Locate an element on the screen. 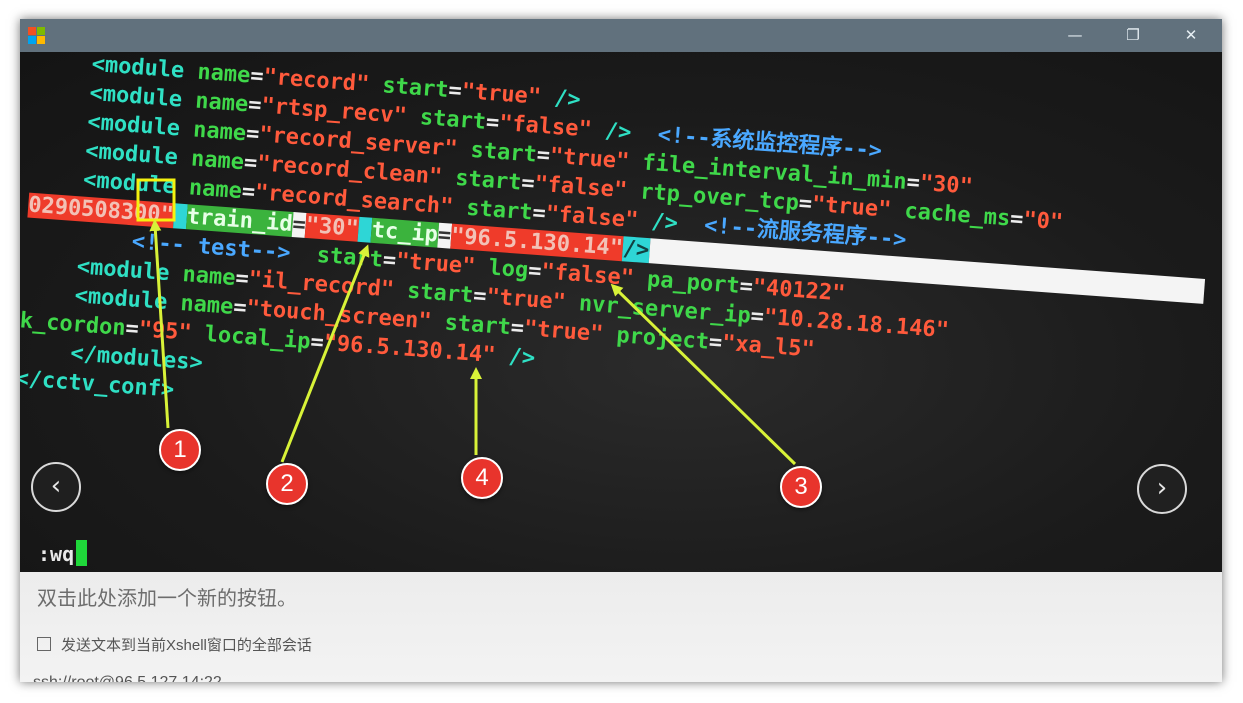 The image size is (1243, 703). restore-button: ❐ is located at coordinates (1133, 35).